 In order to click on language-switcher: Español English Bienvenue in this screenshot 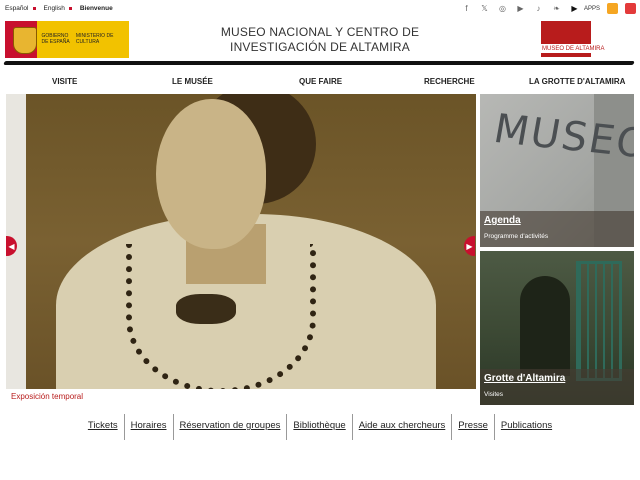, I will do `click(59, 8)`.